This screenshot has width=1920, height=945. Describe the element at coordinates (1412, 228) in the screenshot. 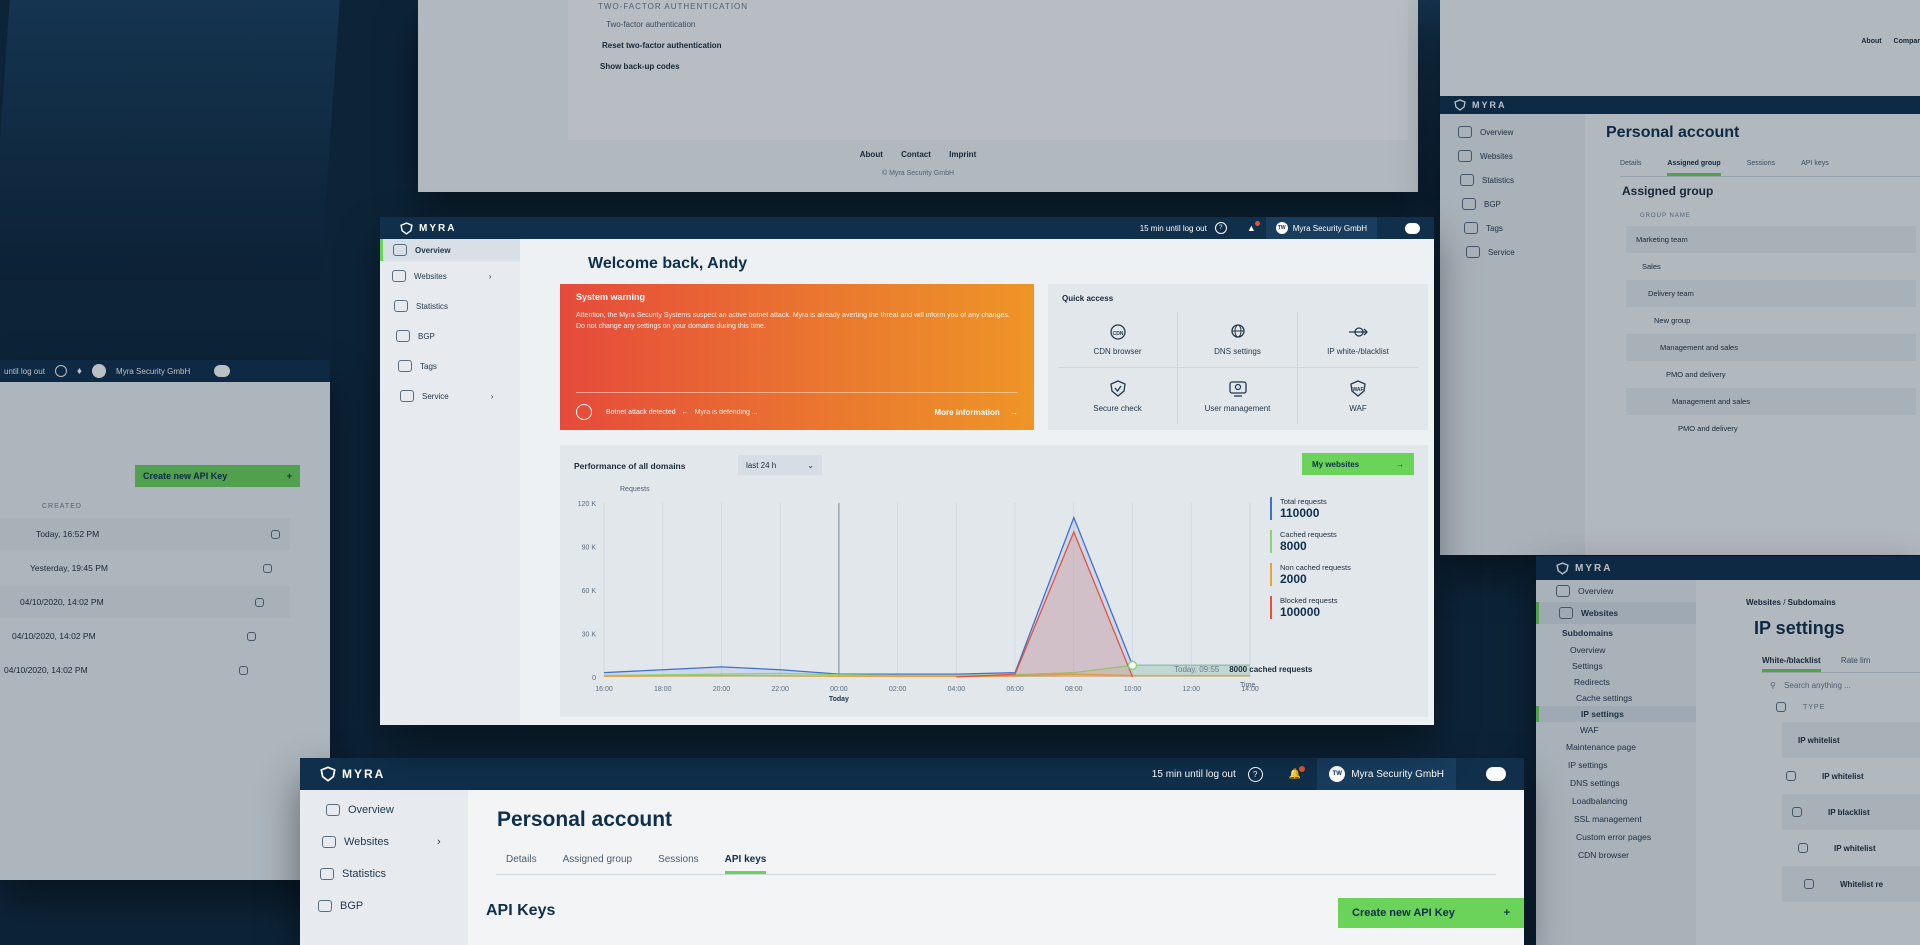

I see `profile-toggle` at that location.